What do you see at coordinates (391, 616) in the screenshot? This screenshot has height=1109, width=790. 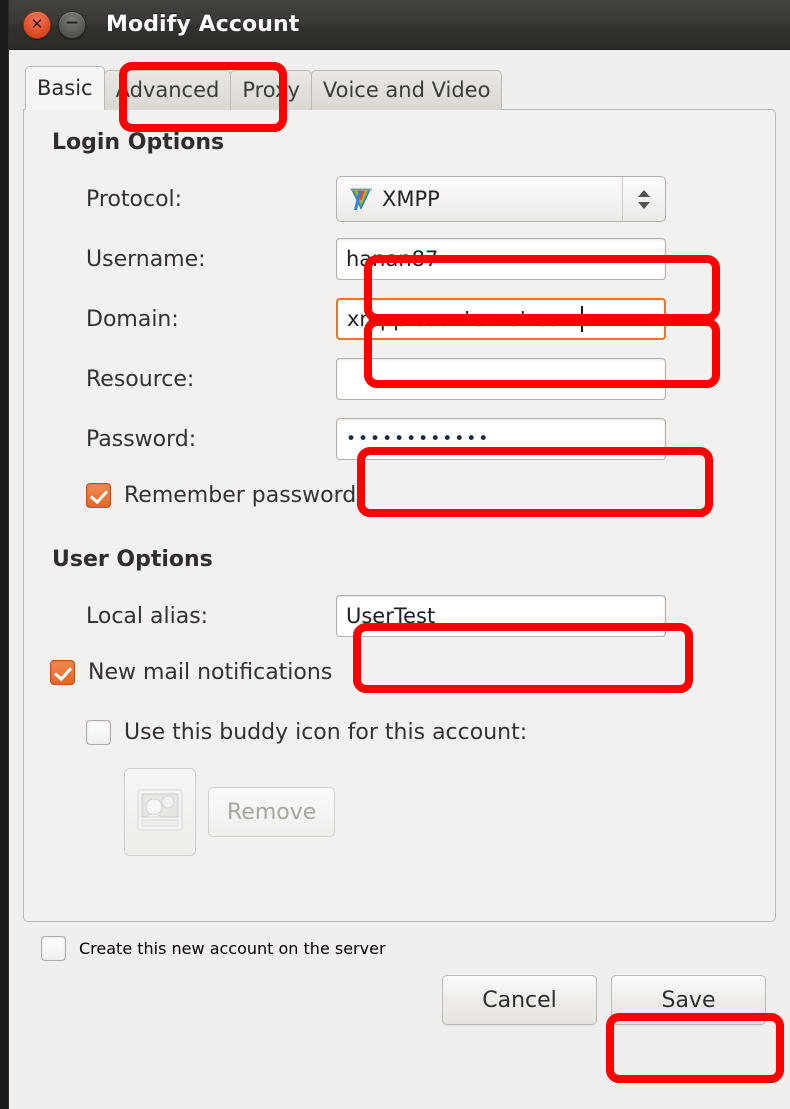 I see `local-alias-value: UserTest` at bounding box center [391, 616].